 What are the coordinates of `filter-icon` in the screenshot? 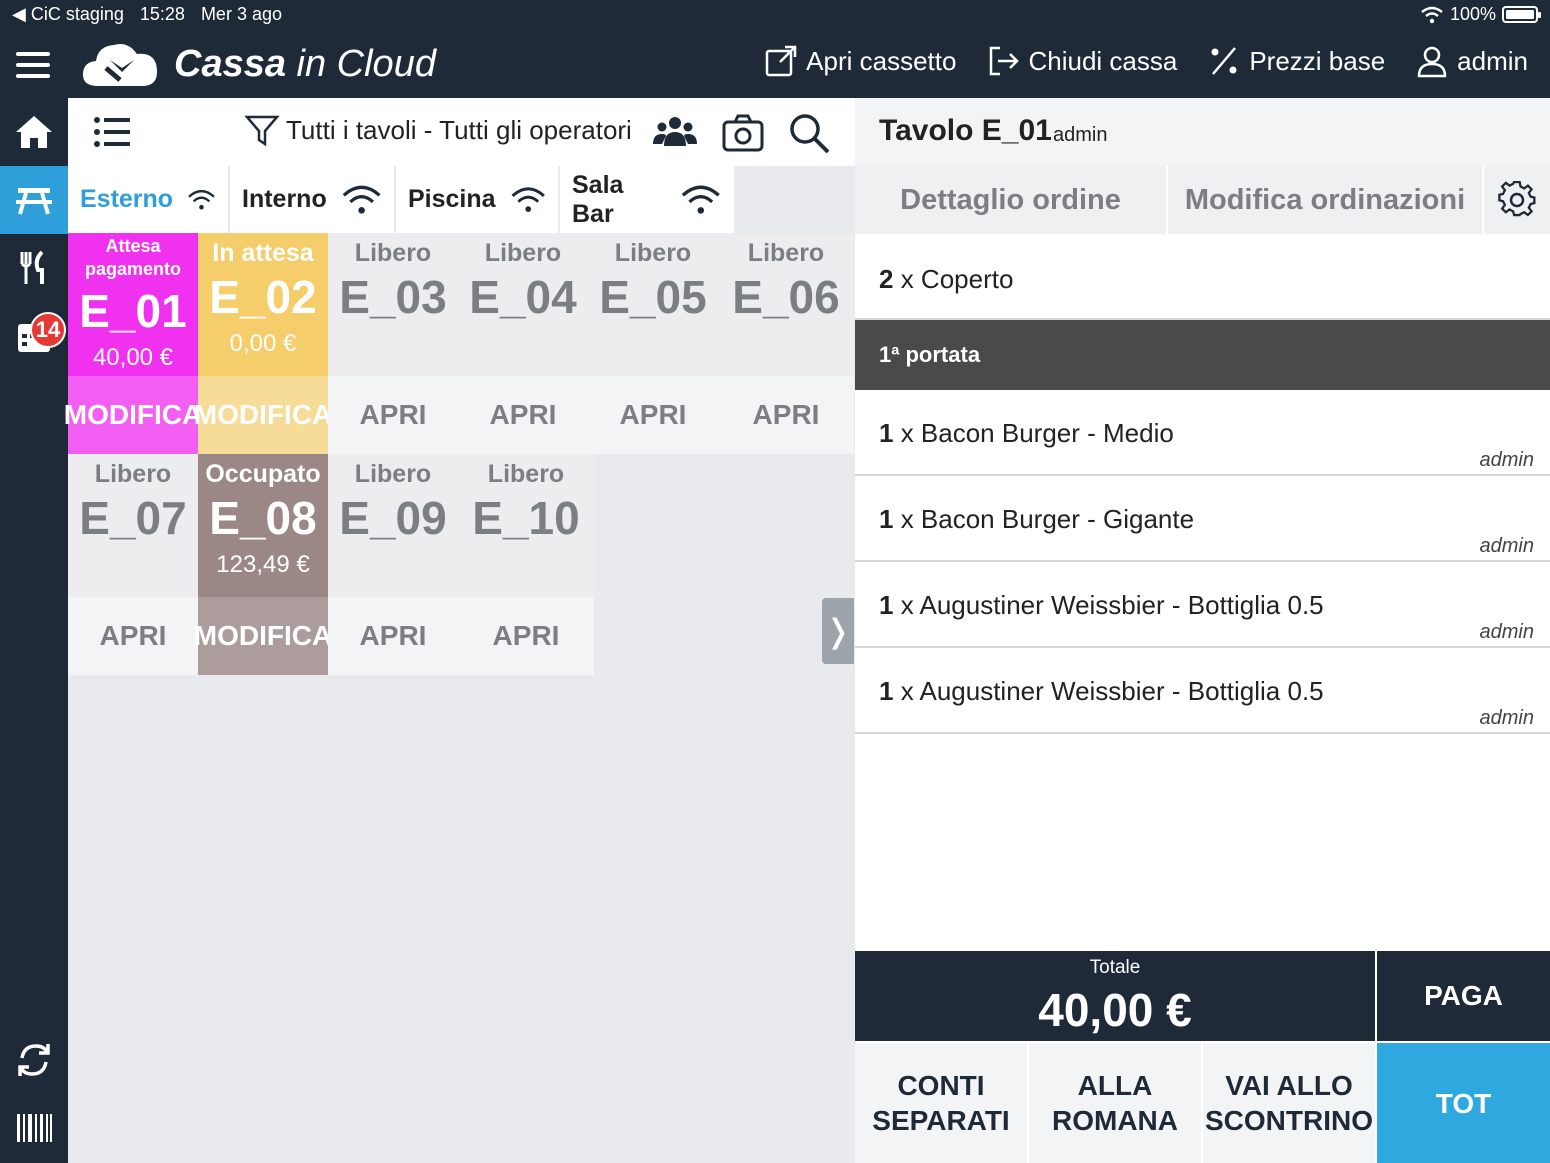 It's located at (262, 131).